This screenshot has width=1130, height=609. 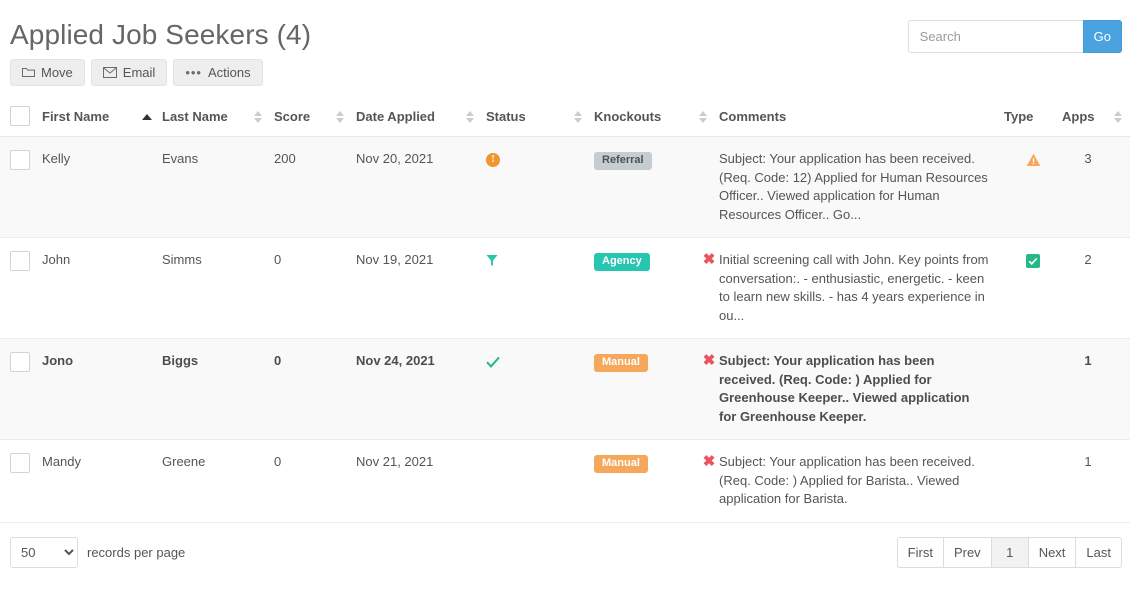 I want to click on envelope-icon, so click(x=109, y=72).